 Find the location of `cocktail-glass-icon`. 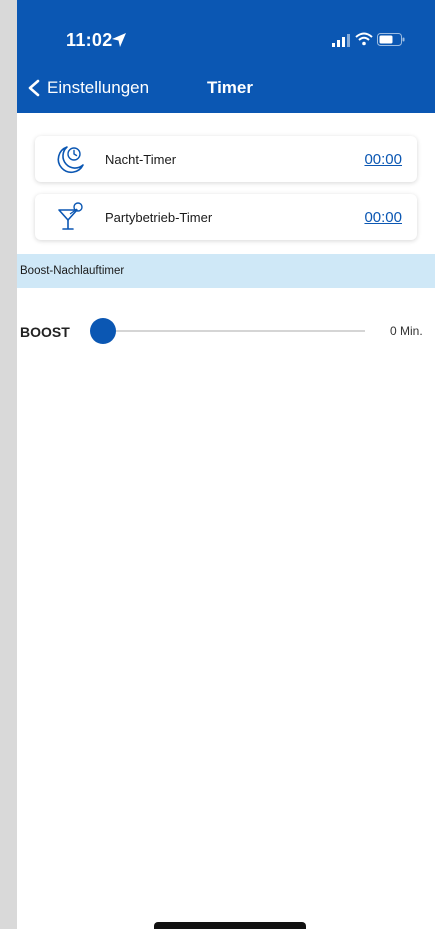

cocktail-glass-icon is located at coordinates (70, 216).